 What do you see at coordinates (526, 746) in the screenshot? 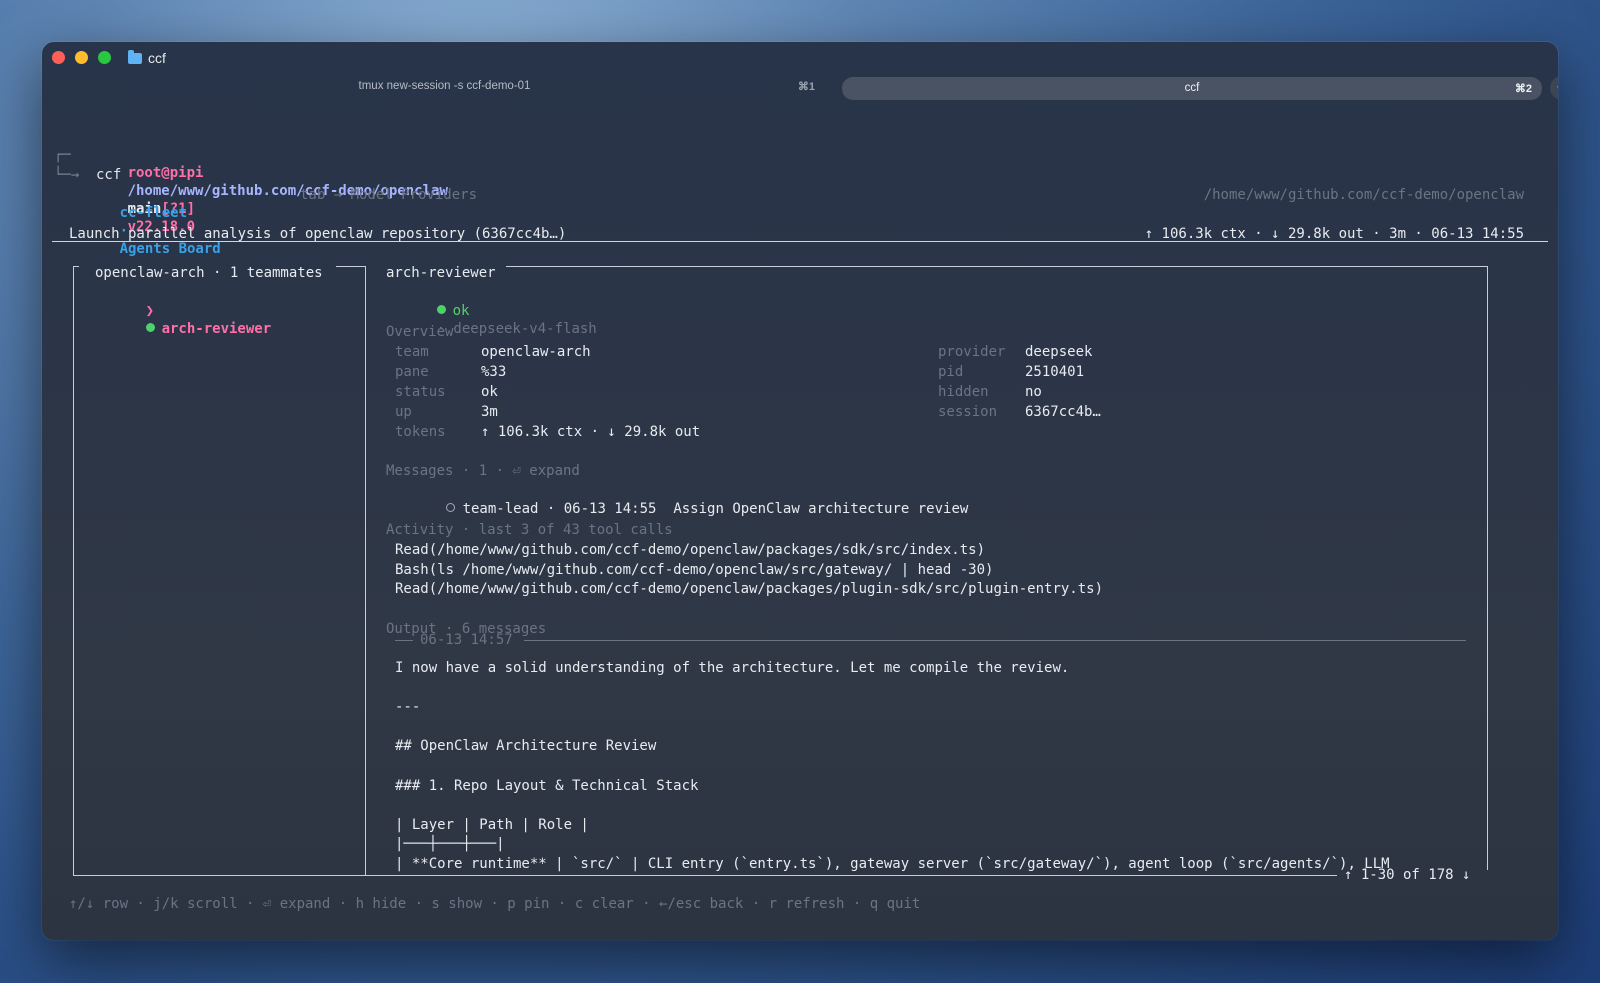
I see `output-line: ## OpenClaw Architecture Review` at bounding box center [526, 746].